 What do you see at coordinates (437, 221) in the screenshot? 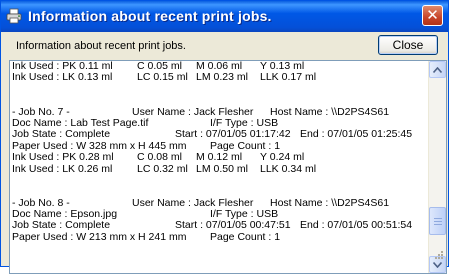
I see `scroll-thumb` at bounding box center [437, 221].